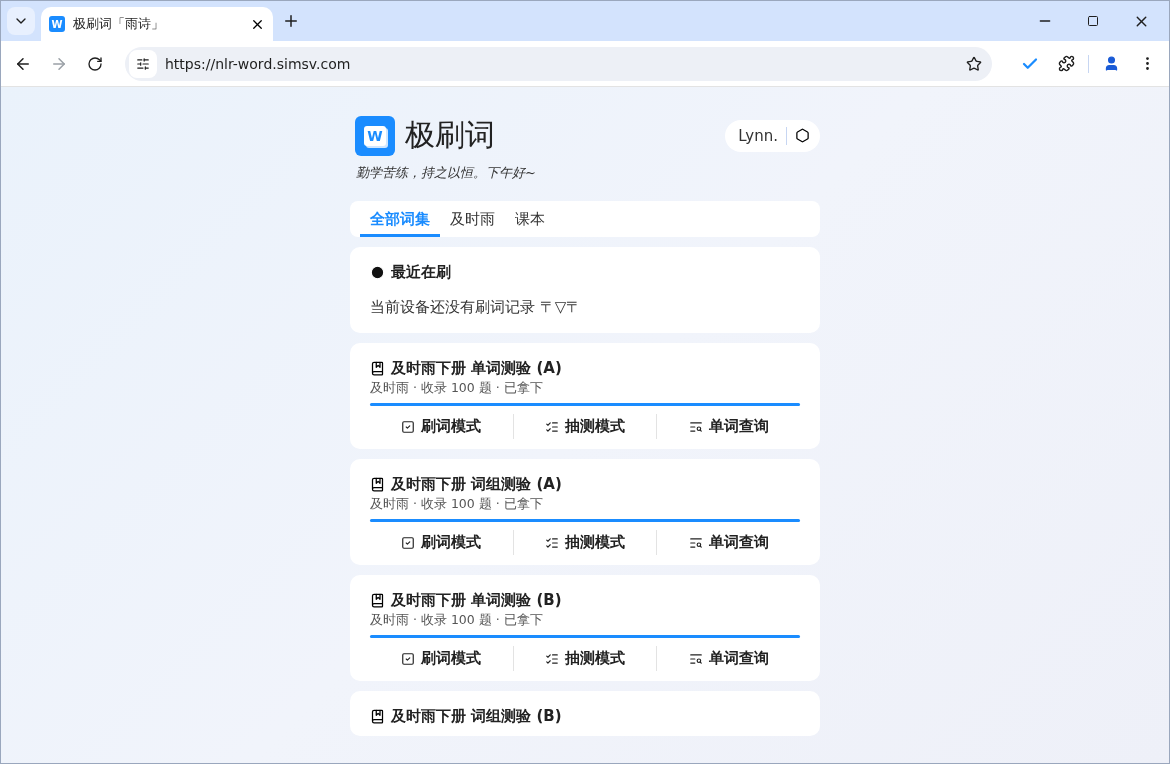  What do you see at coordinates (974, 63) in the screenshot?
I see `star-icon` at bounding box center [974, 63].